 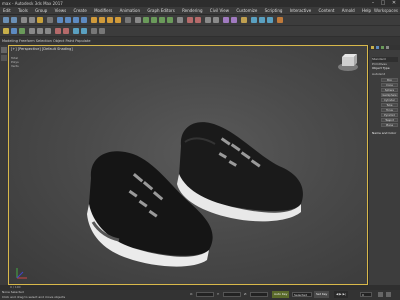 I want to click on plane-button: Plane, so click(x=389, y=125).